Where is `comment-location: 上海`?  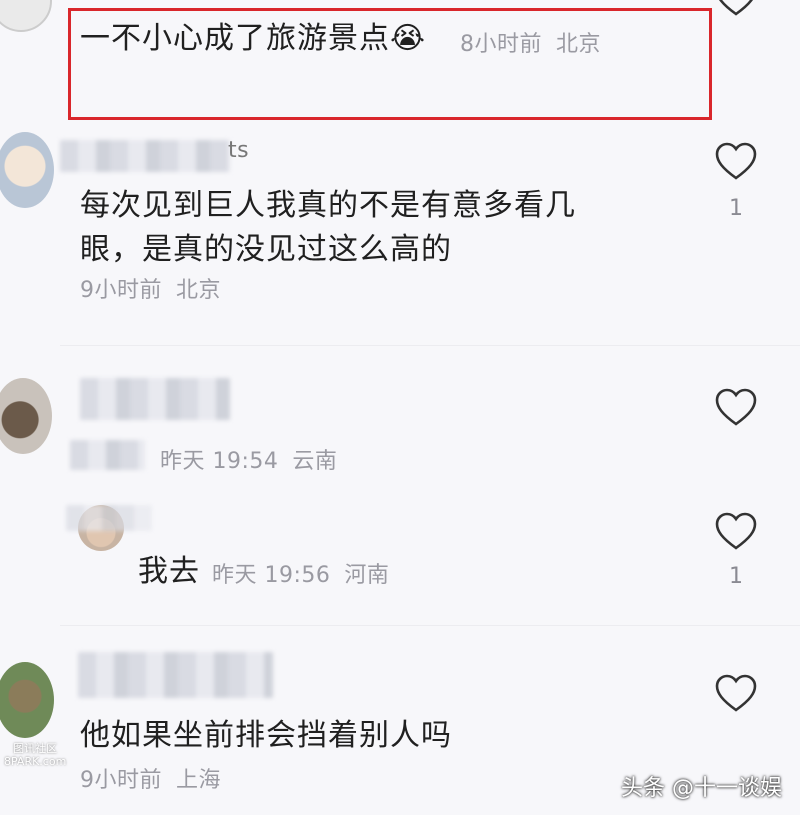
comment-location: 上海 is located at coordinates (199, 780).